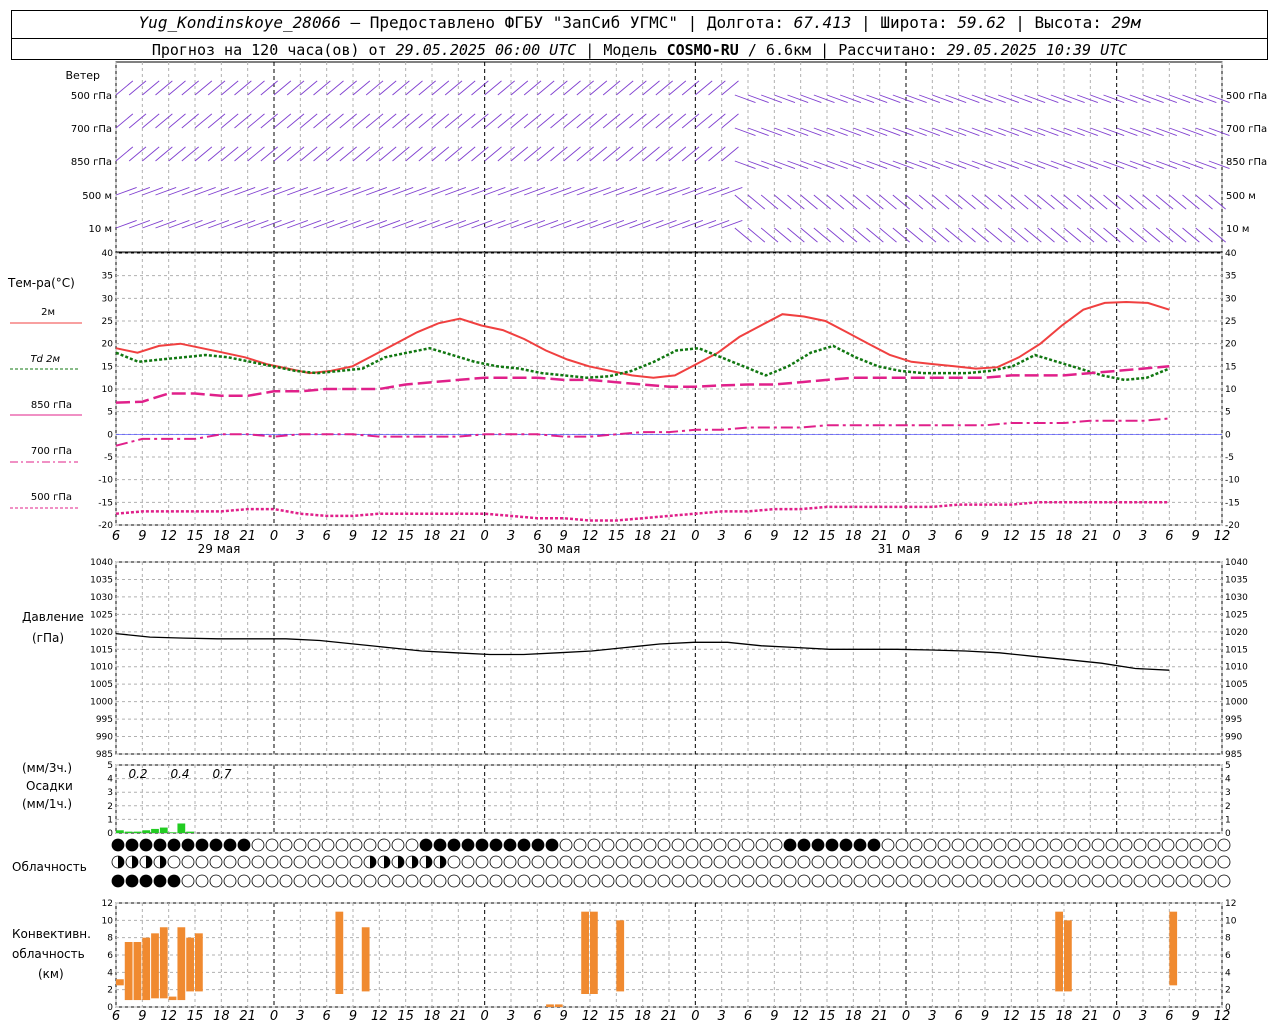 This screenshot has height=1024, width=1280. What do you see at coordinates (107, 322) in the screenshot?
I see `temp-ytick-left: 25` at bounding box center [107, 322].